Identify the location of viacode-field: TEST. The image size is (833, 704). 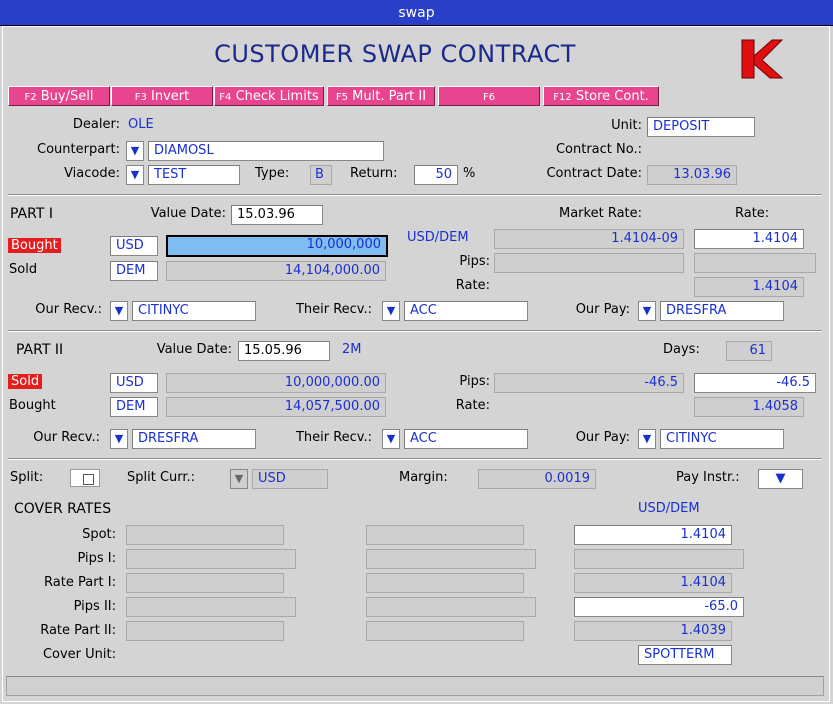
(194, 175).